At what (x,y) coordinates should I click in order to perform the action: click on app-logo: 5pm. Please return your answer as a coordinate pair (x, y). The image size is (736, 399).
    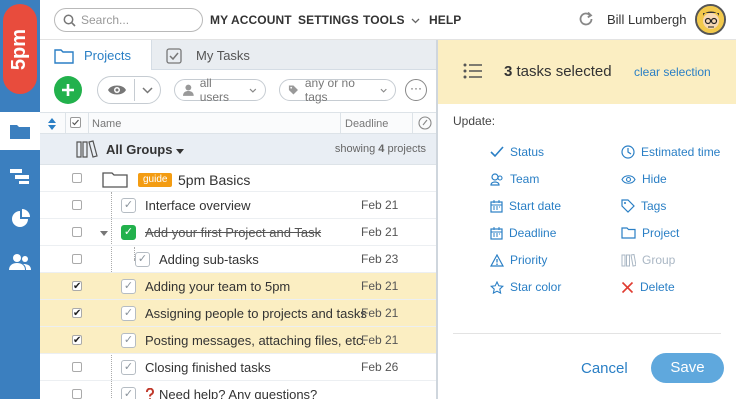
    Looking at the image, I should click on (20, 49).